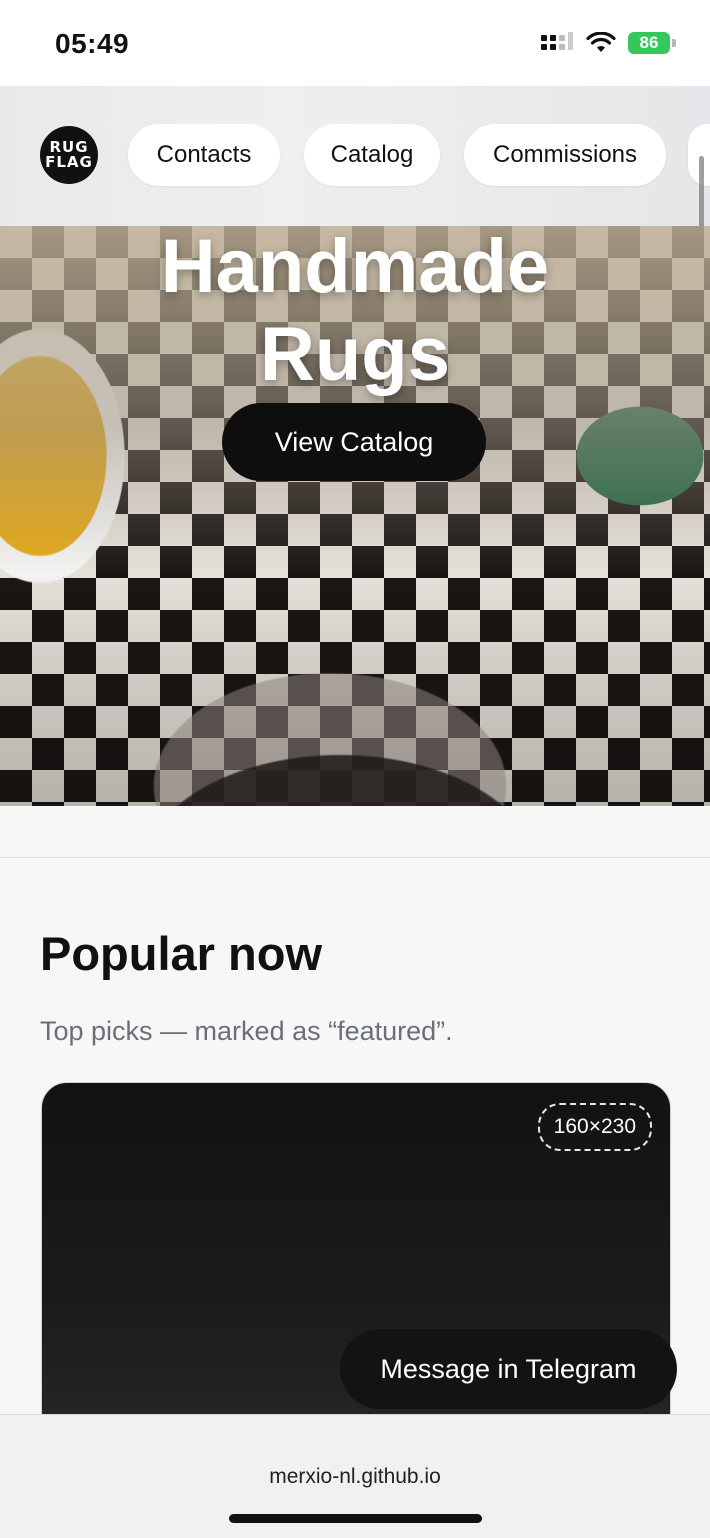  Describe the element at coordinates (508, 1369) in the screenshot. I see `message-telegram-button: Message in Telegram` at that location.